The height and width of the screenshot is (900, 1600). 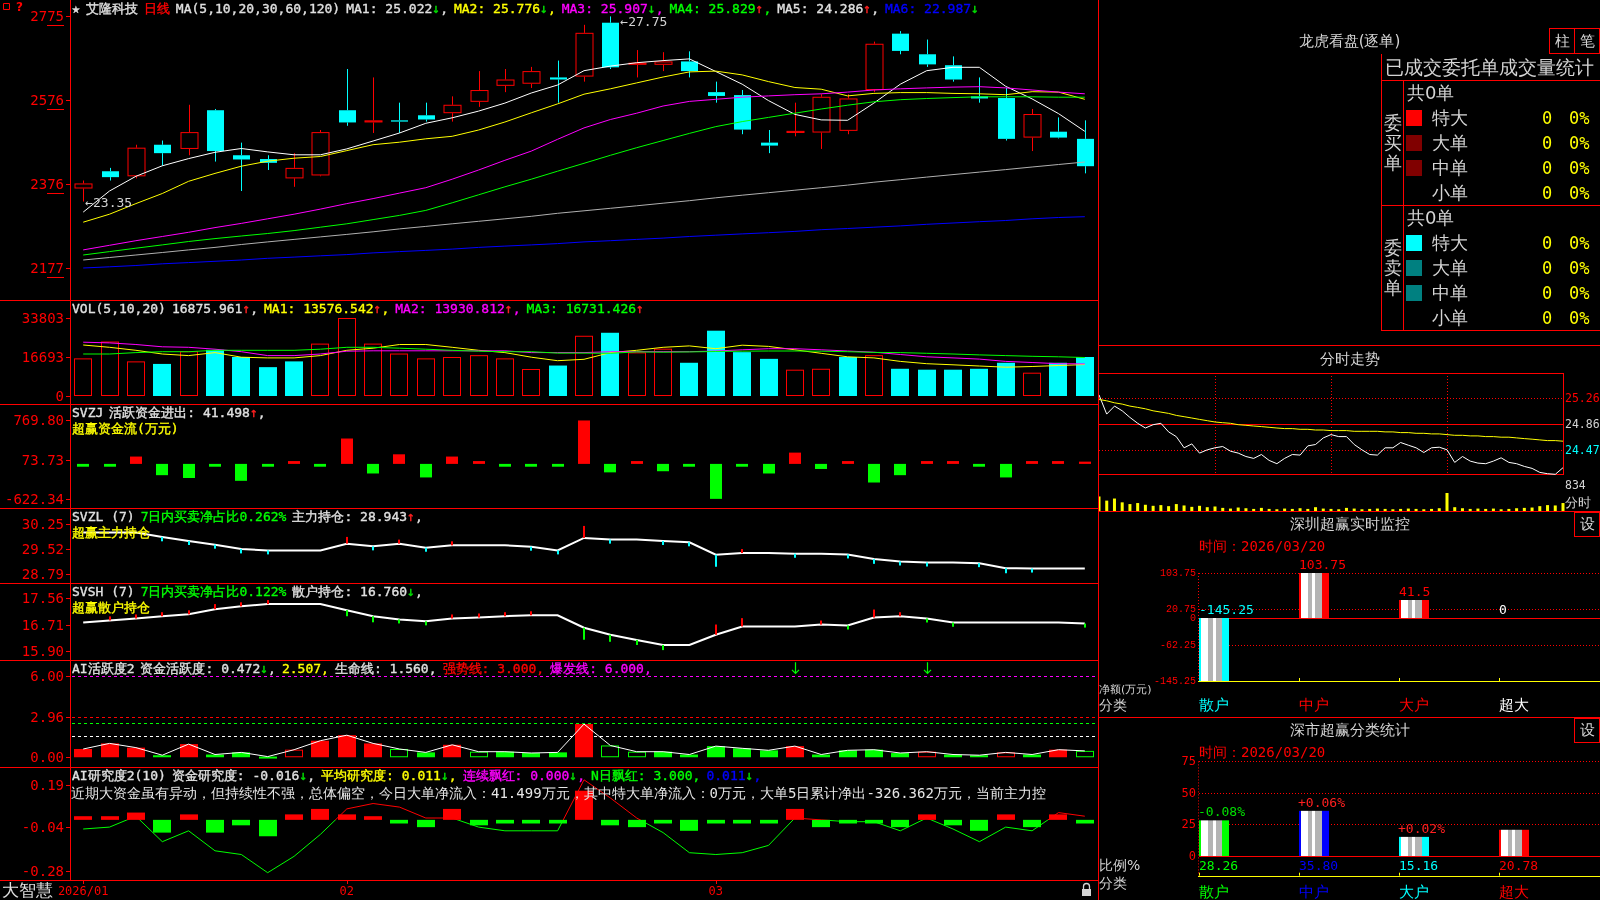 I want to click on square-icon, so click(x=6, y=6).